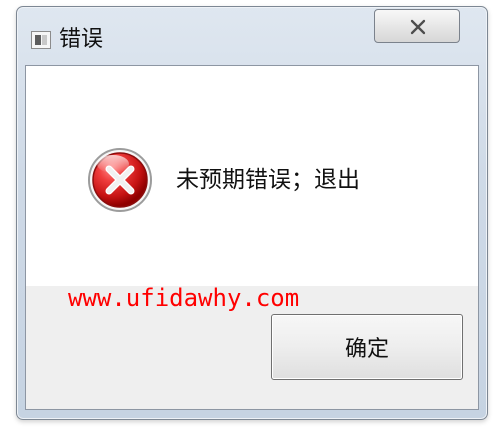 The width and height of the screenshot is (500, 429). I want to click on close-icon, so click(418, 27).